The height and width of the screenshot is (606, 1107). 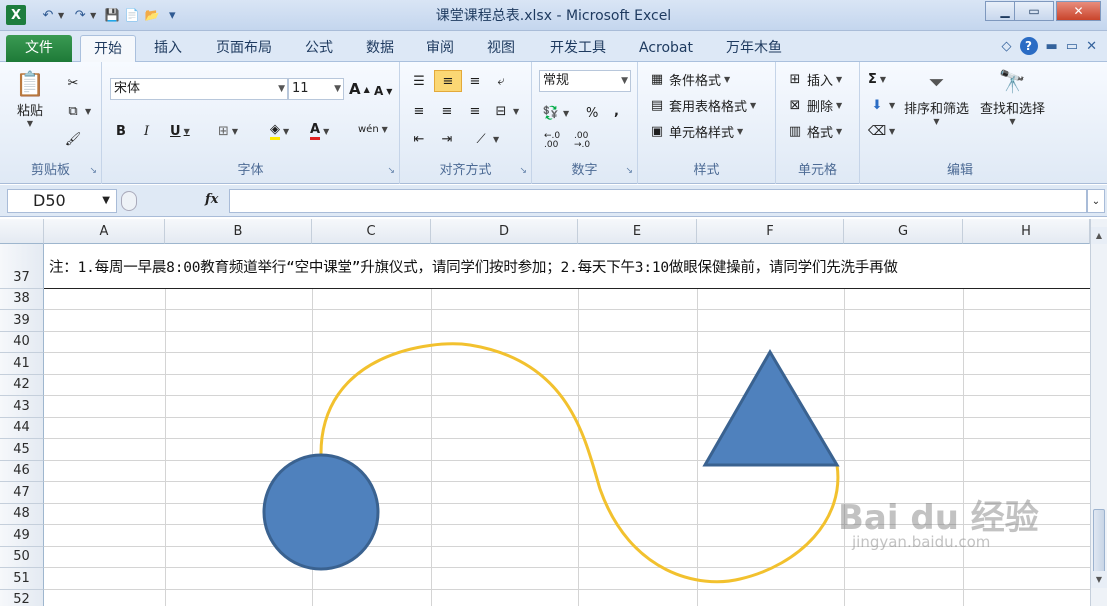 I want to click on scroll-up-icon: ▲, so click(x=1099, y=235).